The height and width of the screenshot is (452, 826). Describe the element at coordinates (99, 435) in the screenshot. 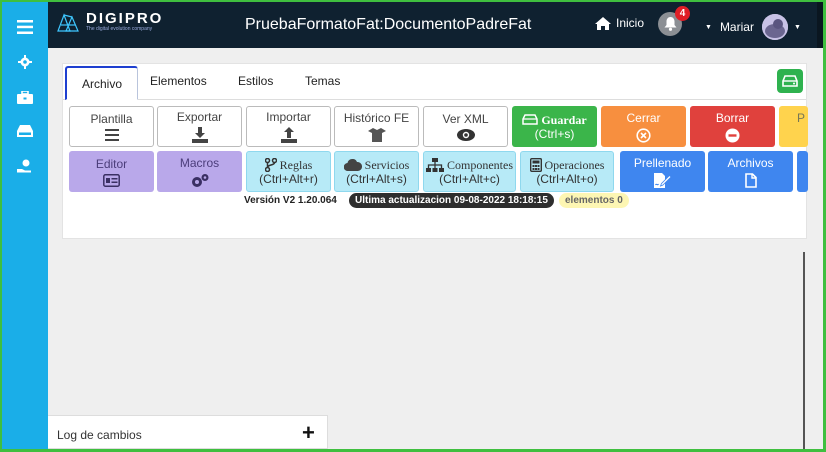

I see `change-log-title: Log de cambios` at that location.